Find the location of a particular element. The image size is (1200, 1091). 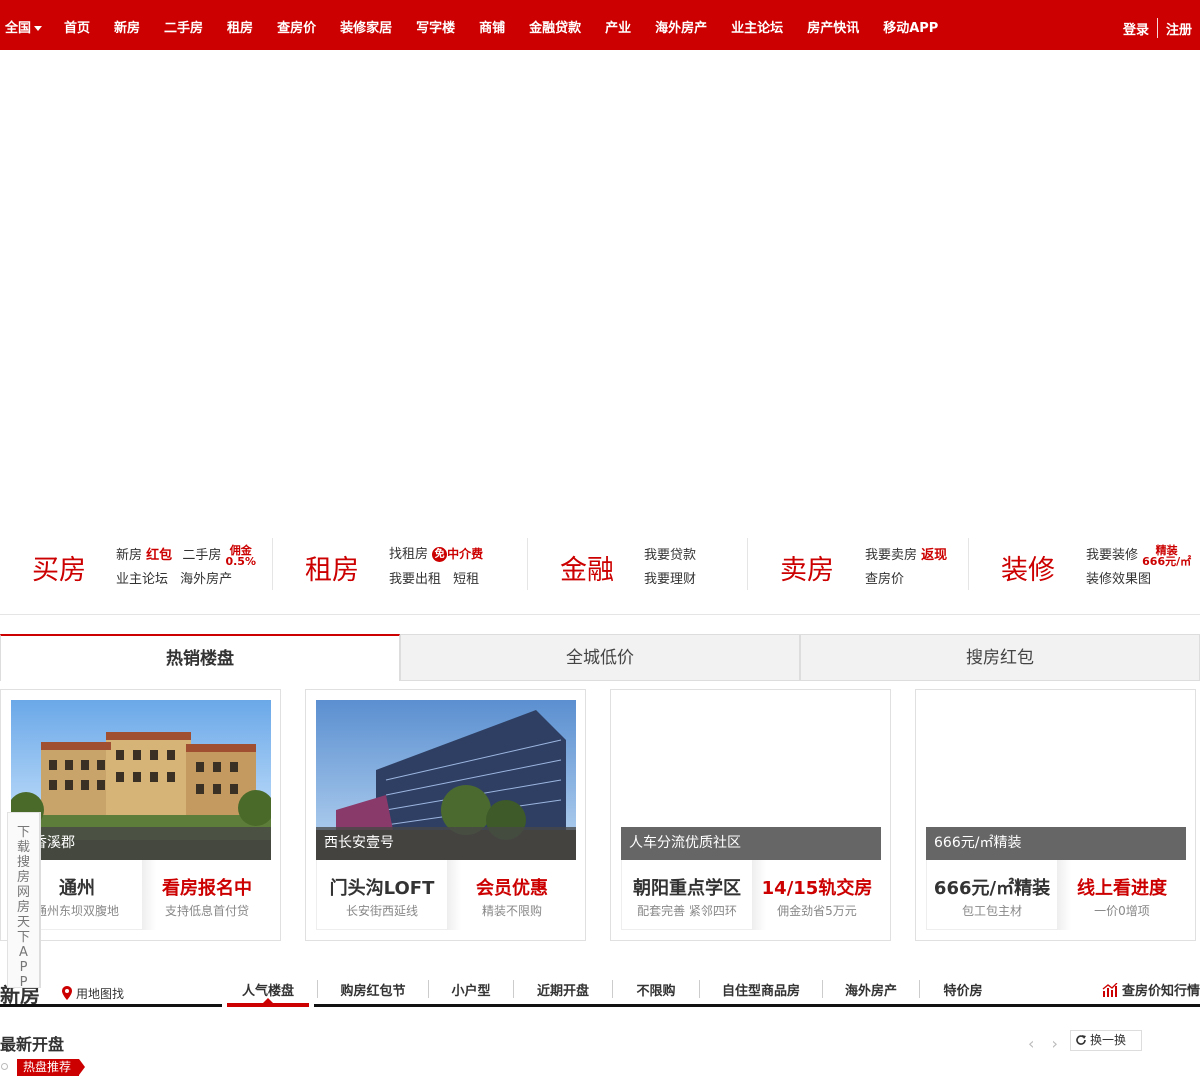

property-info: 门头沟LOFT 长安街西延线 会员优惠 精装不限购 is located at coordinates (446, 895).